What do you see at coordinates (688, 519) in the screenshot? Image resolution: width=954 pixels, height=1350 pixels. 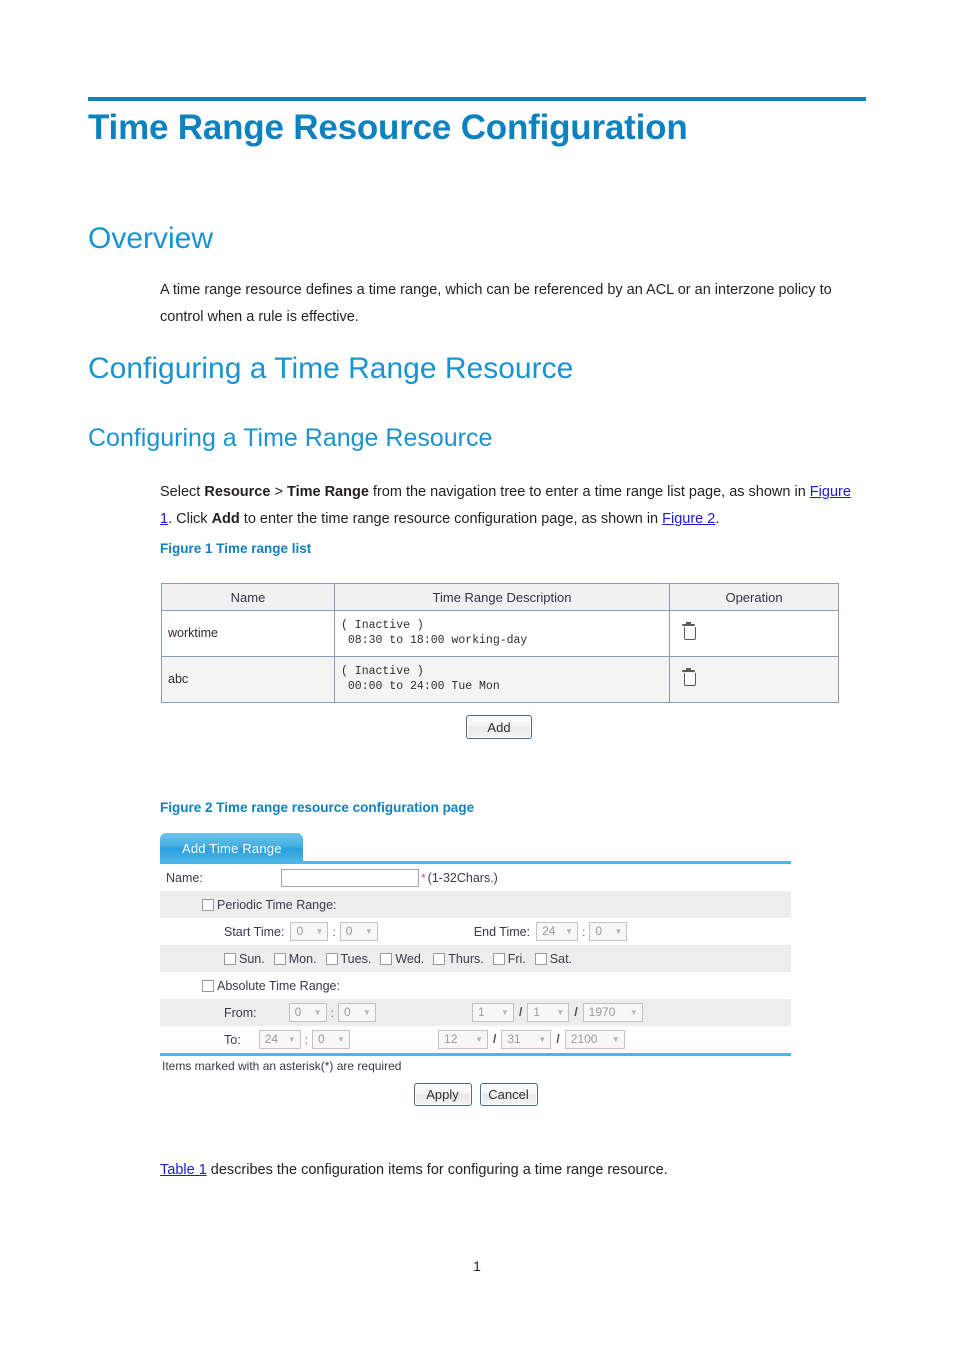 I see `link-figure-2: Figure 2` at bounding box center [688, 519].